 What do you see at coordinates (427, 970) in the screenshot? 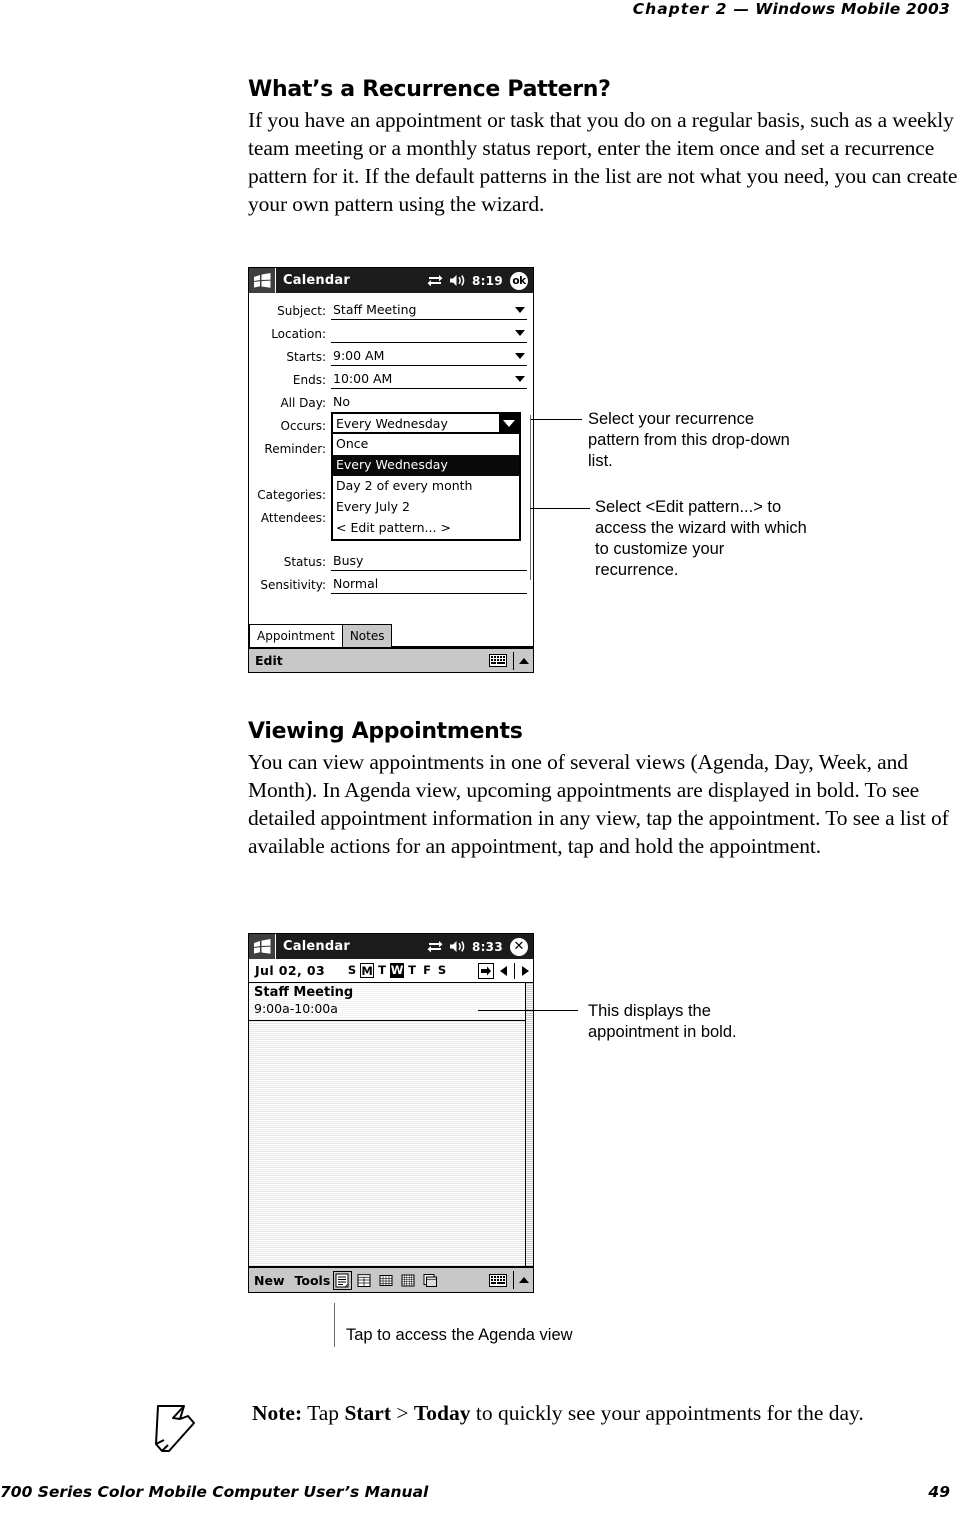
I see `day-letter-friday: F` at bounding box center [427, 970].